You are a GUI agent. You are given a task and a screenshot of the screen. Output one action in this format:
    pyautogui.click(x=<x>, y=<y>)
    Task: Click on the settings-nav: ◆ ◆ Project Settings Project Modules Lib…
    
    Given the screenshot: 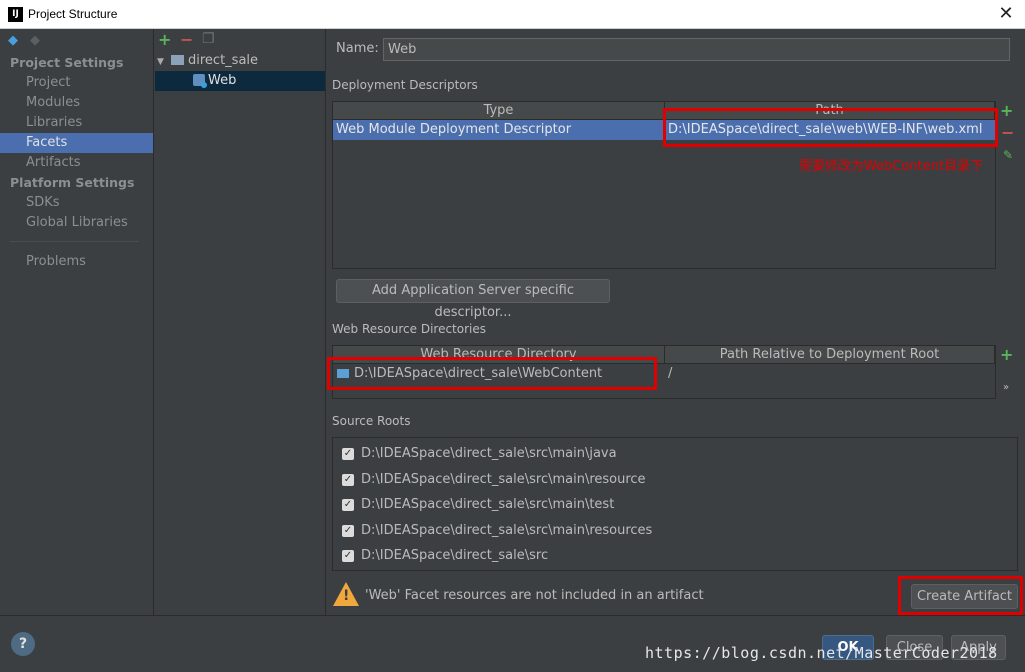 What is the action you would take?
    pyautogui.click(x=77, y=322)
    